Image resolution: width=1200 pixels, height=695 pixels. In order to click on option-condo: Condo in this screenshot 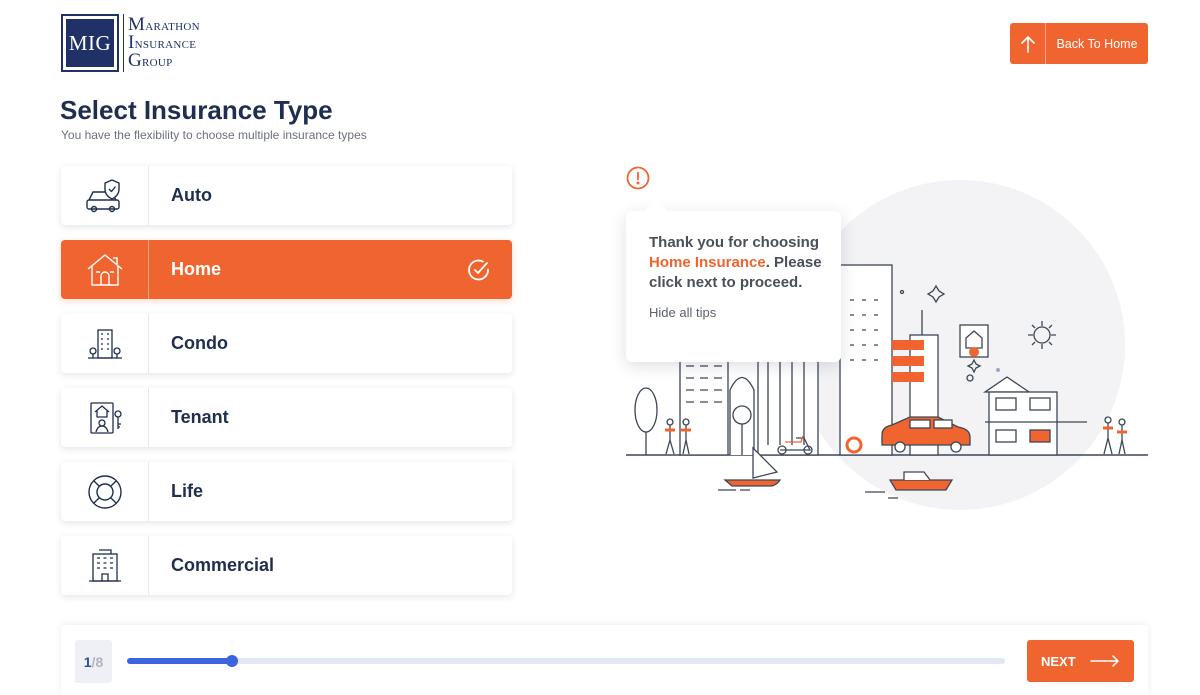, I will do `click(286, 343)`.